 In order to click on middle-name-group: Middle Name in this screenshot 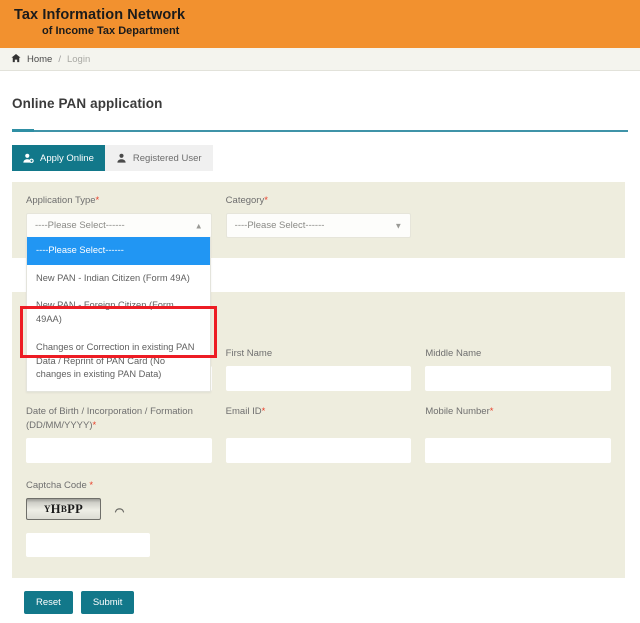, I will do `click(518, 369)`.